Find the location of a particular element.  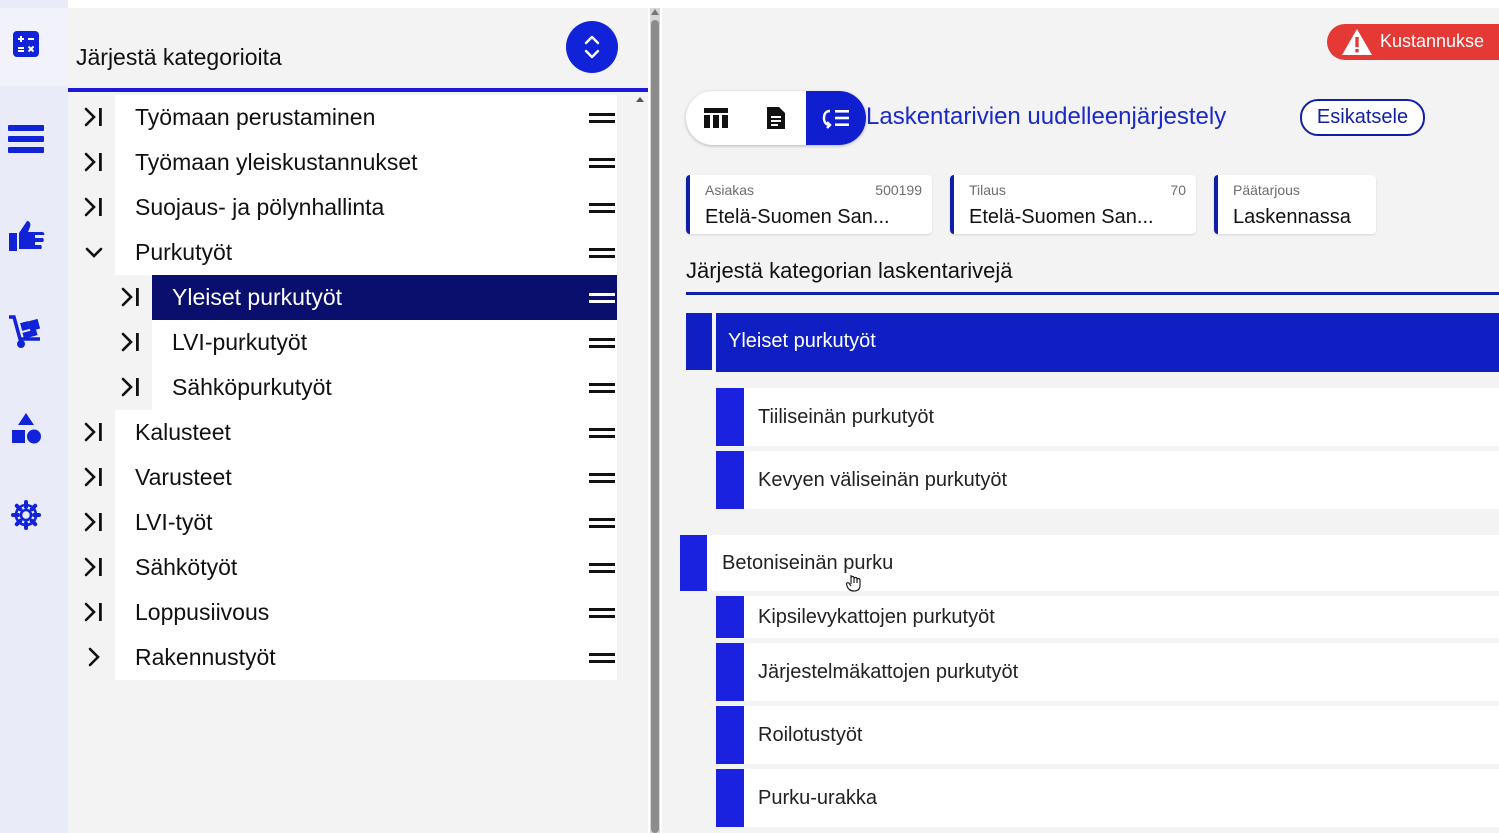

toolbar-title: Laskentarivien uudelleenjärjestely is located at coordinates (1046, 116).